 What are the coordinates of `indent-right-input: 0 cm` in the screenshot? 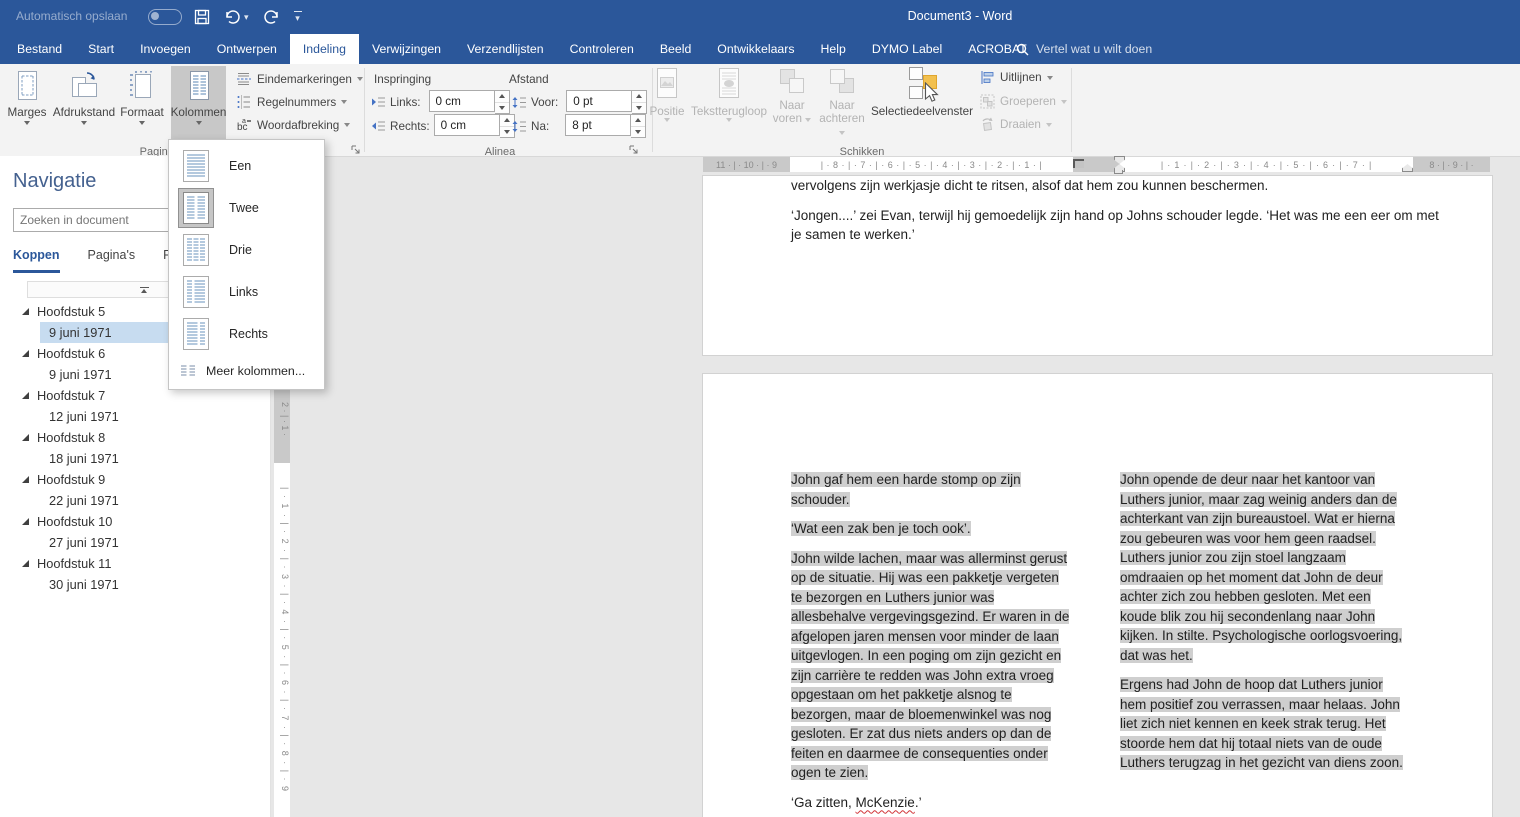 It's located at (466, 125).